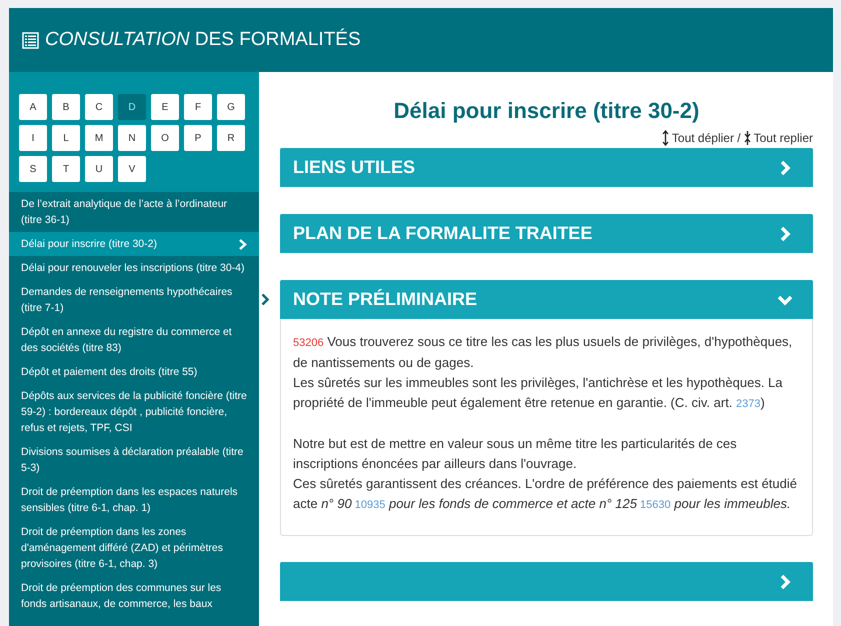  I want to click on letter-button: U, so click(99, 169).